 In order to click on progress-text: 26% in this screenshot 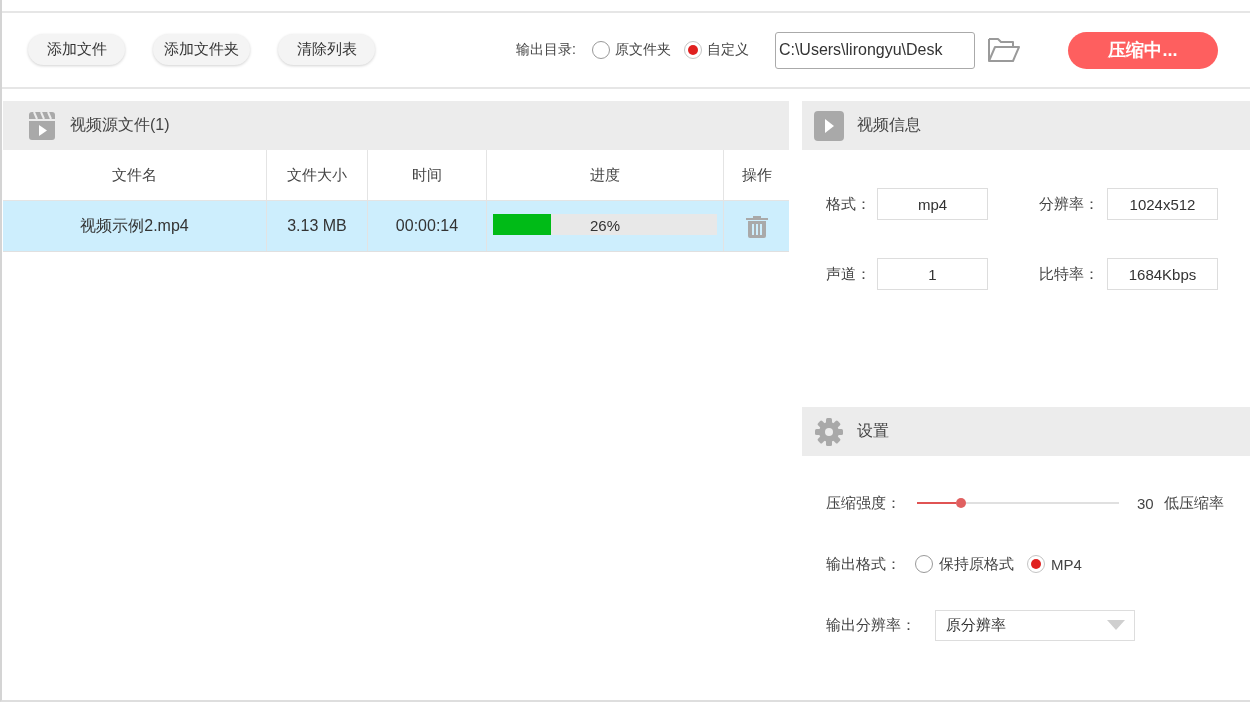, I will do `click(605, 224)`.